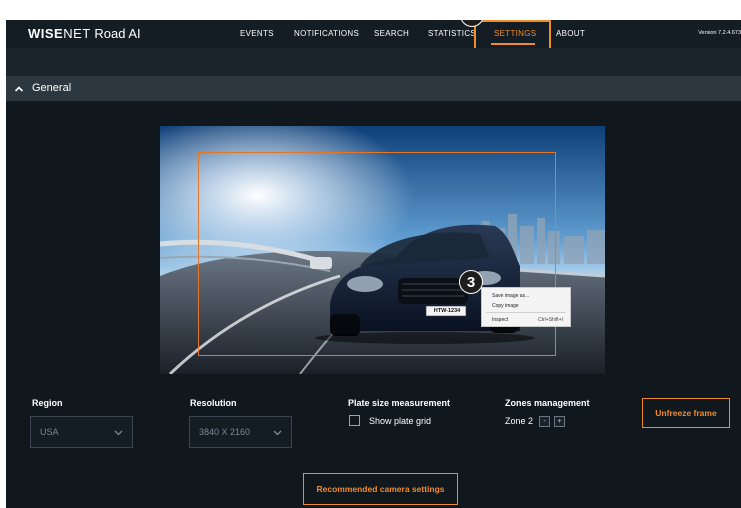 The width and height of the screenshot is (741, 508). What do you see at coordinates (526, 312) in the screenshot?
I see `menu-separator` at bounding box center [526, 312].